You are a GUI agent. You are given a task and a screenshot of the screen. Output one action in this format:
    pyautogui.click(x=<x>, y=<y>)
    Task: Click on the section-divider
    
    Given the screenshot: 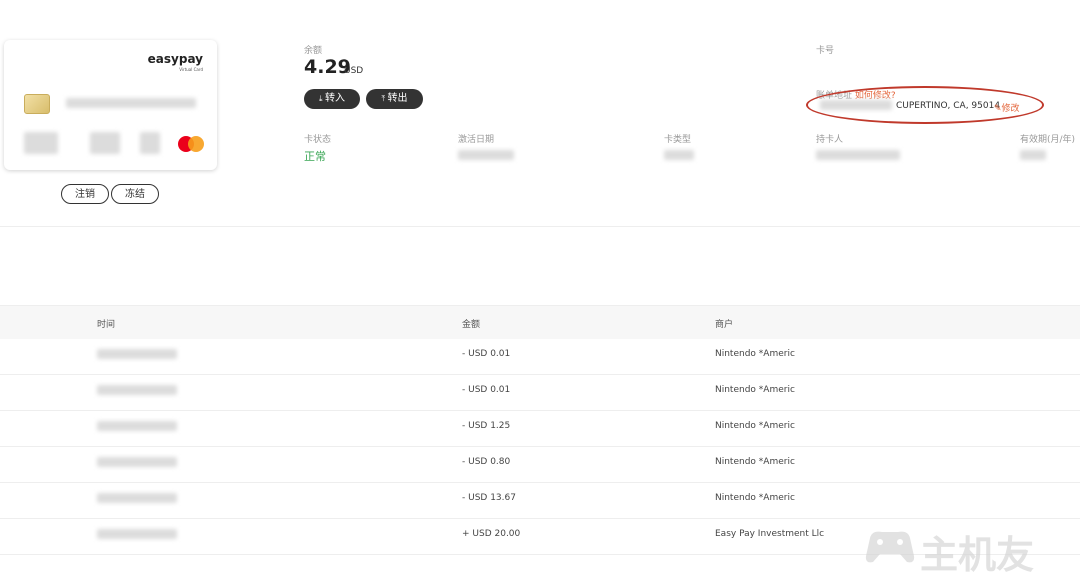 What is the action you would take?
    pyautogui.click(x=540, y=226)
    